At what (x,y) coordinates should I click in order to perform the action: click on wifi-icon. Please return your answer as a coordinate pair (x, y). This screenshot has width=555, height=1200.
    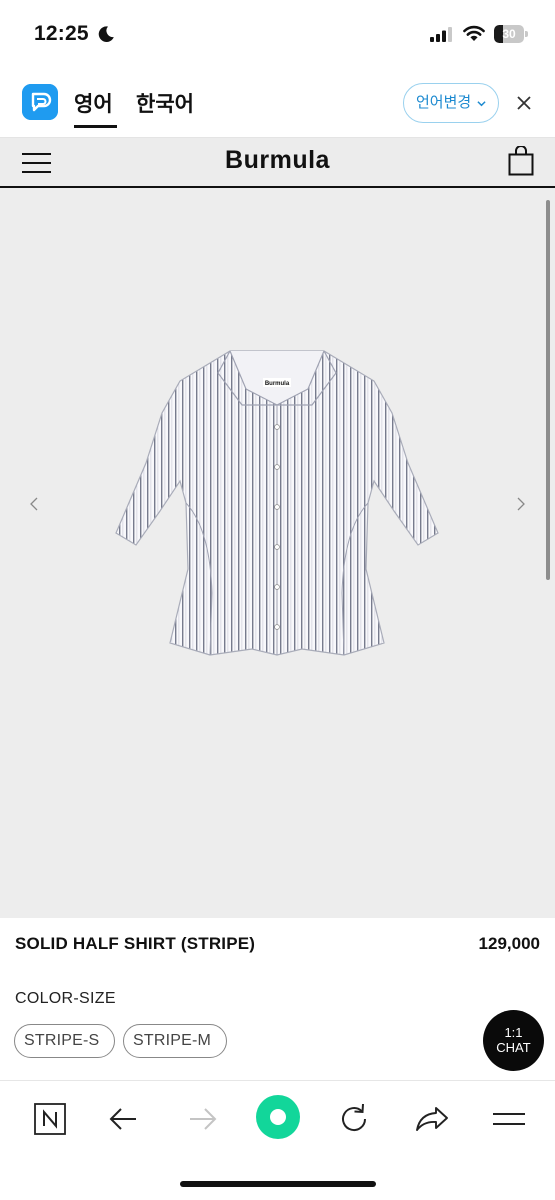
    Looking at the image, I should click on (474, 33).